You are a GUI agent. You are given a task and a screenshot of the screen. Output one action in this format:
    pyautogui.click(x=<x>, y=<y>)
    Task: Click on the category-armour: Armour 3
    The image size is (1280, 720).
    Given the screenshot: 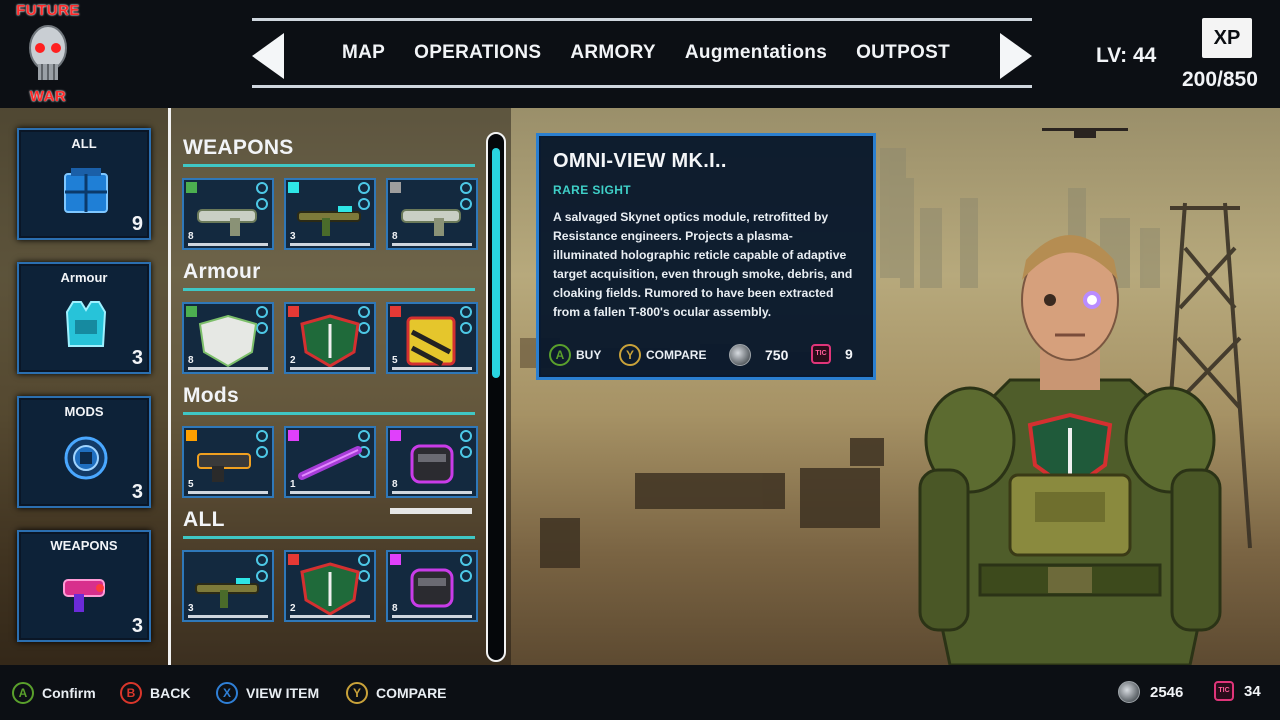 What is the action you would take?
    pyautogui.click(x=84, y=318)
    